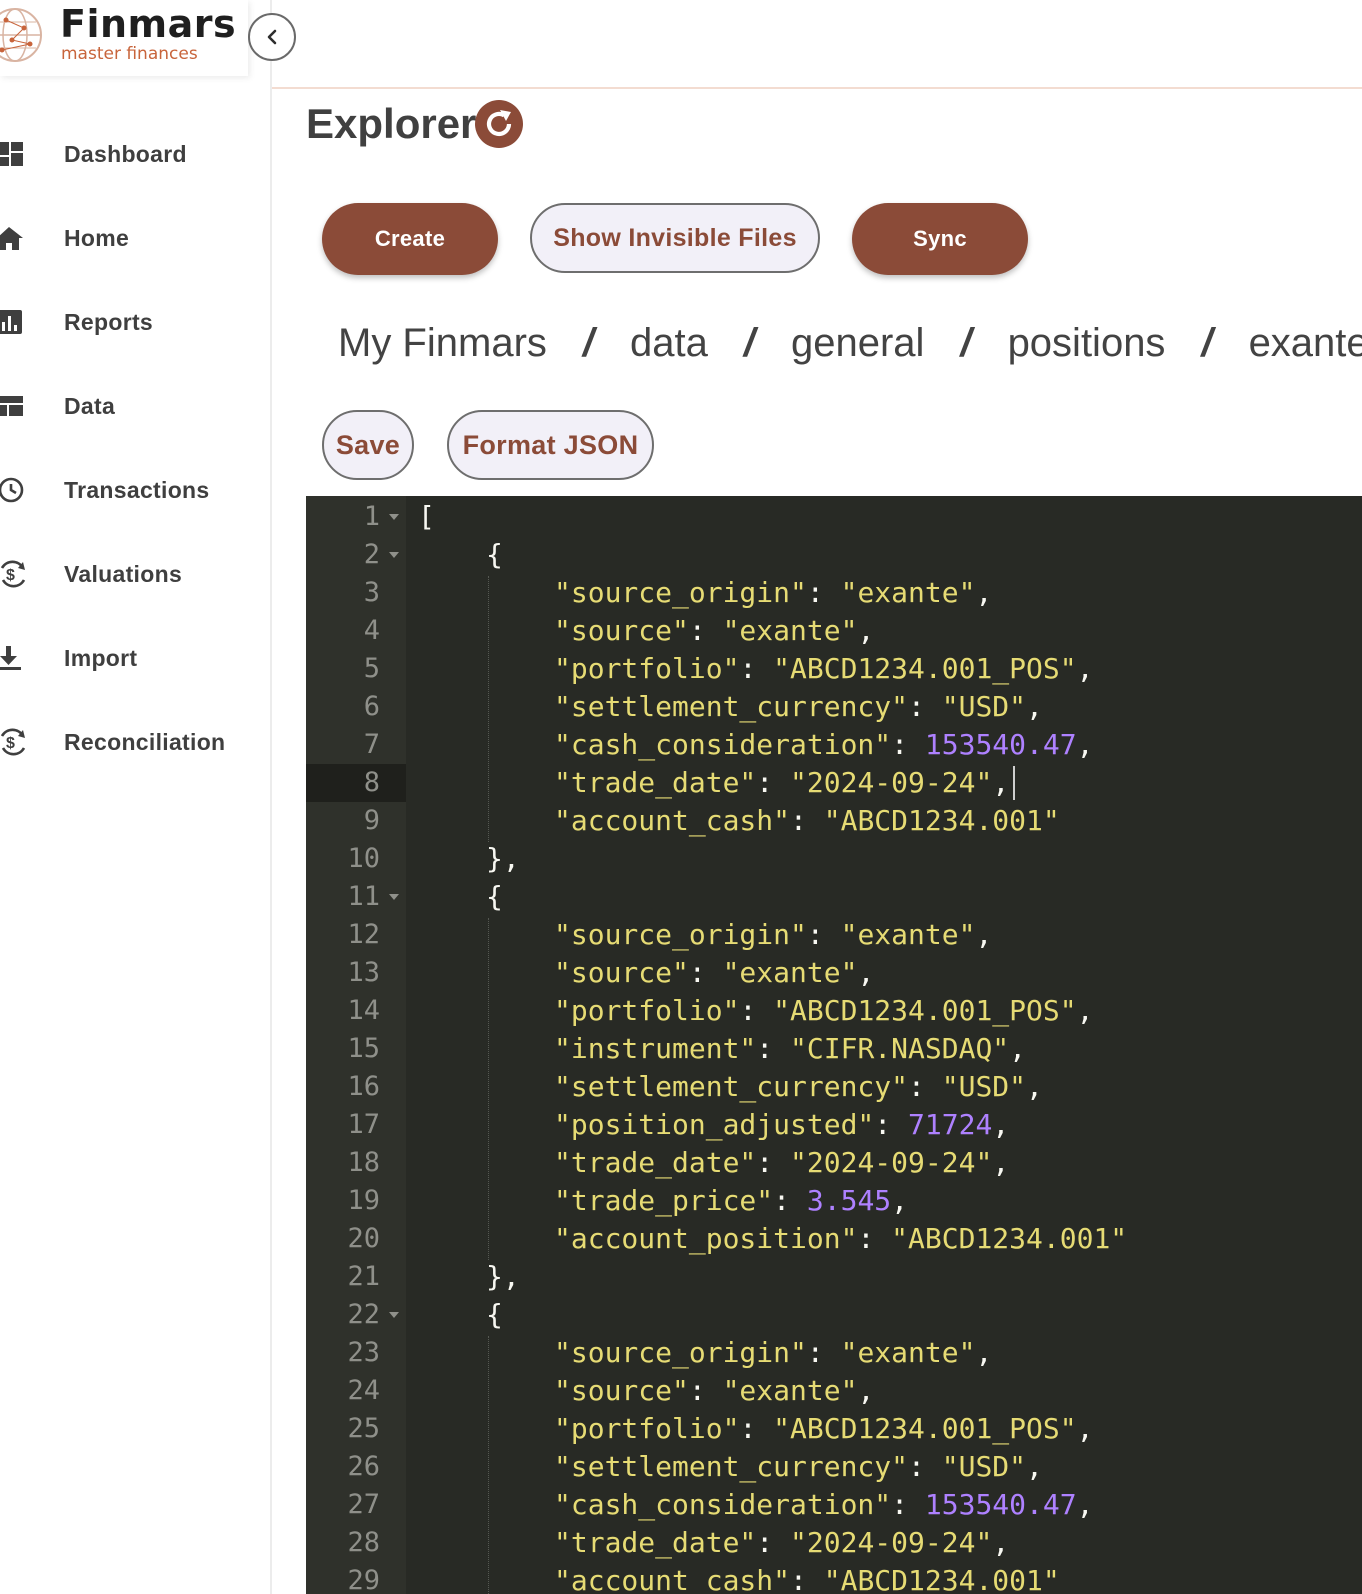 This screenshot has width=1362, height=1594. What do you see at coordinates (550, 445) in the screenshot?
I see `format-json-button: Format JSON` at bounding box center [550, 445].